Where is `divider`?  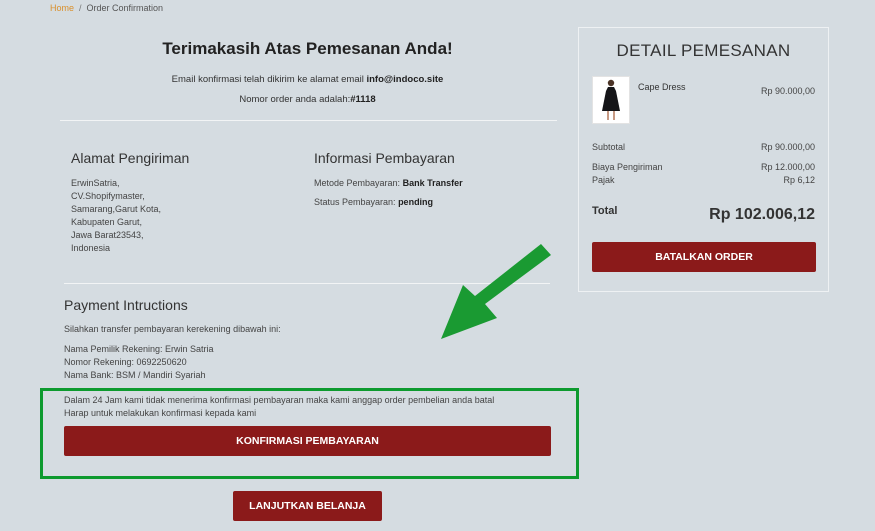
divider is located at coordinates (308, 120).